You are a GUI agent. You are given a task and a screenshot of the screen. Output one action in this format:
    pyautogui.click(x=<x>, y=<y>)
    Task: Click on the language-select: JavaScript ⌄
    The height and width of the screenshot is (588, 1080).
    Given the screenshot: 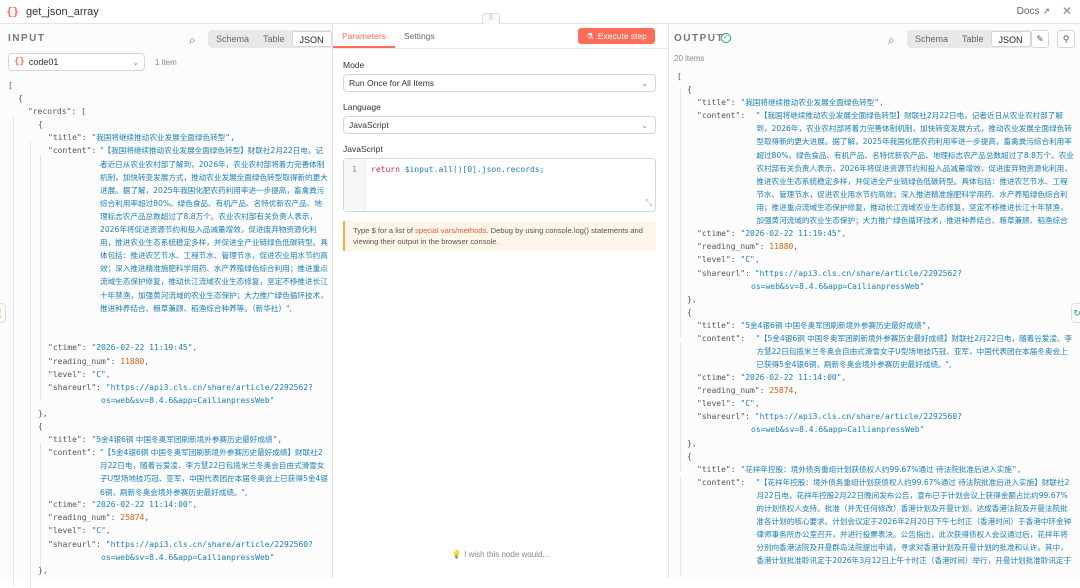 What is the action you would take?
    pyautogui.click(x=499, y=125)
    